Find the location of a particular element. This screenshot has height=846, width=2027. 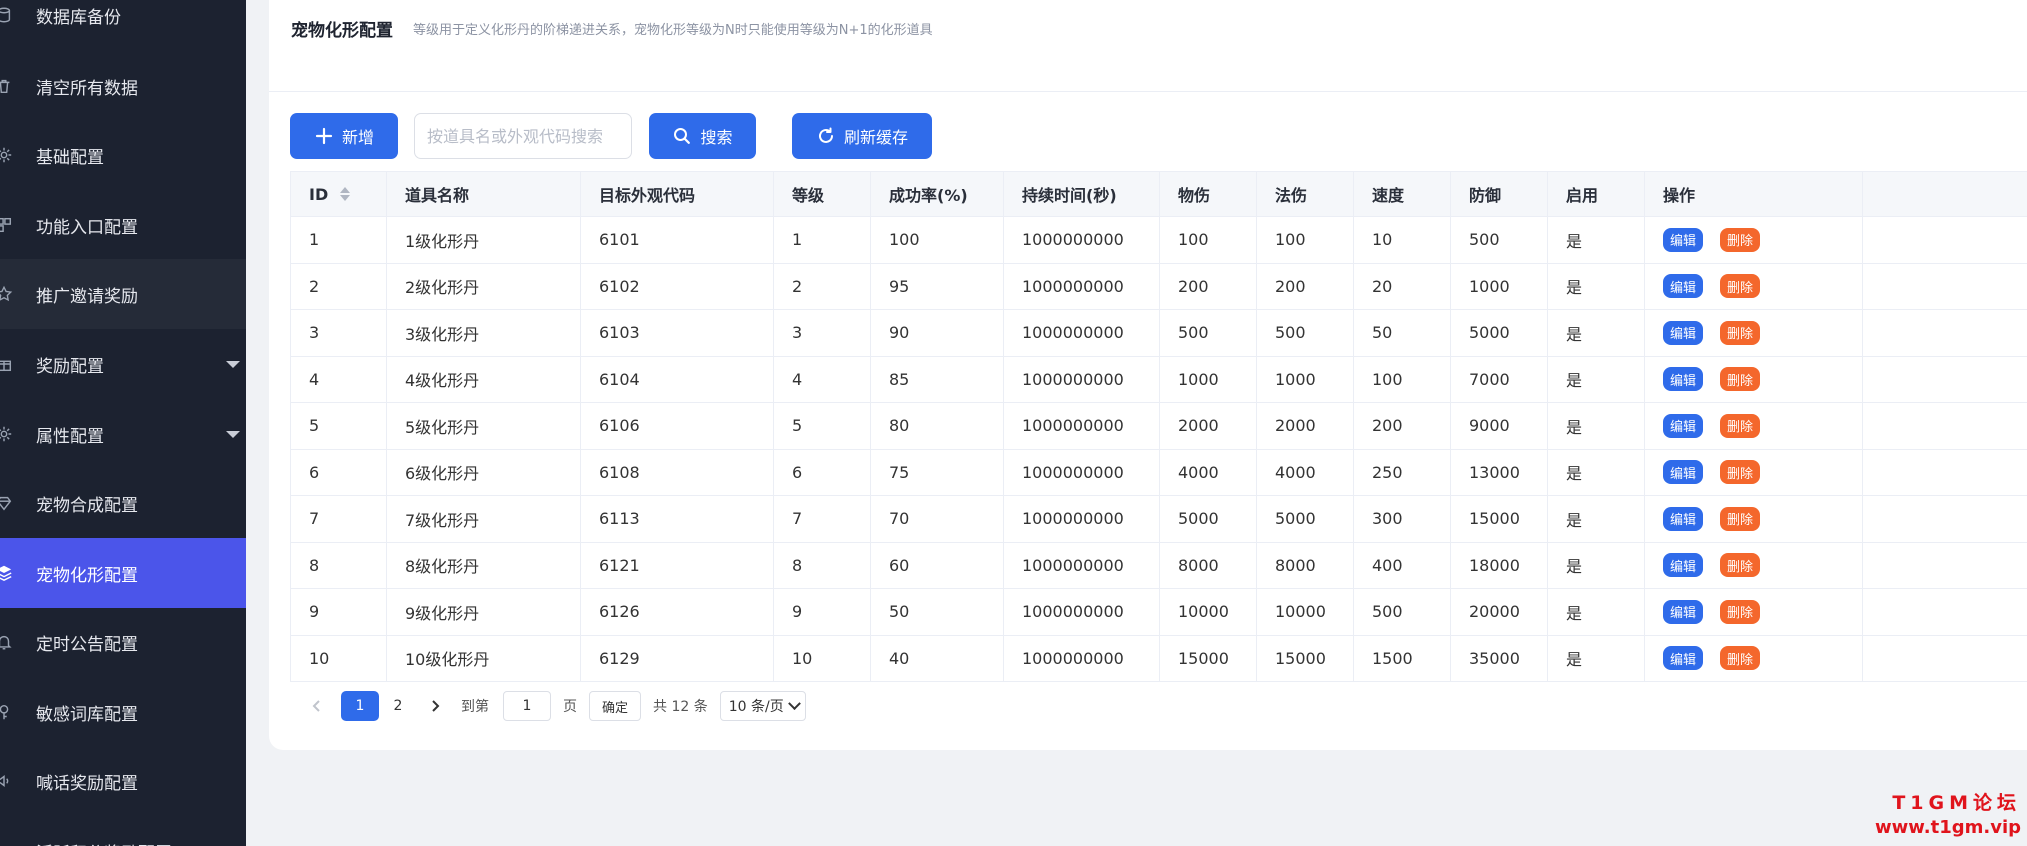

table-cell: 8 is located at coordinates (822, 565).